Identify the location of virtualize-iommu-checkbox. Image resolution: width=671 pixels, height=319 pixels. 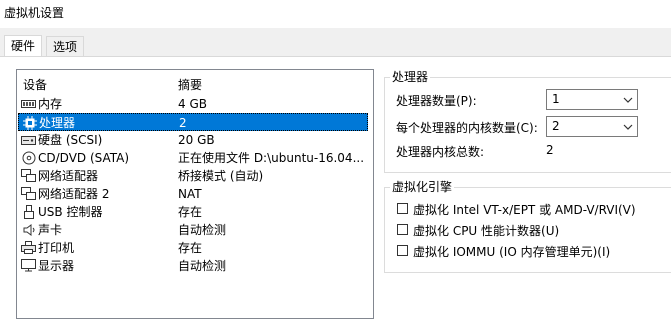
(402, 250).